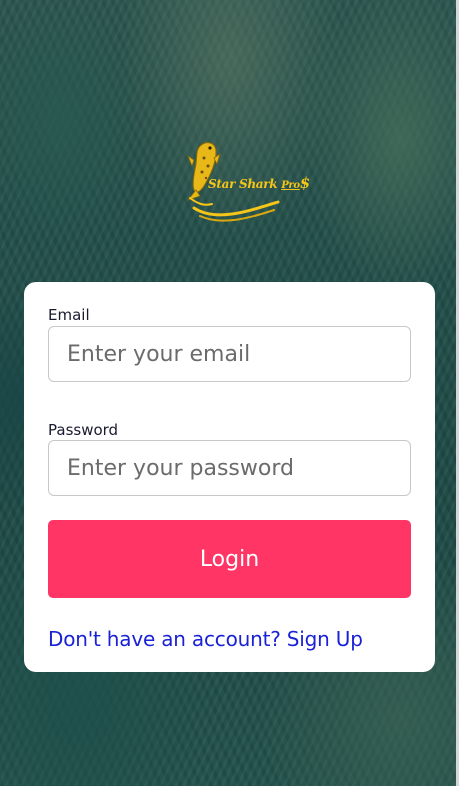  I want to click on star-shark-pros-logo: Star Shark Pro$, so click(248, 181).